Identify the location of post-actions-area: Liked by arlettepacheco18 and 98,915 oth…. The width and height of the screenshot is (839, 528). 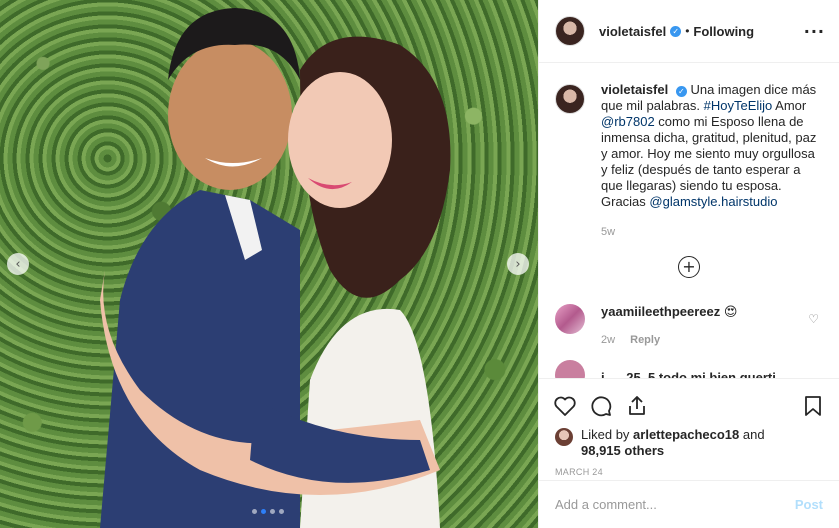
(689, 453).